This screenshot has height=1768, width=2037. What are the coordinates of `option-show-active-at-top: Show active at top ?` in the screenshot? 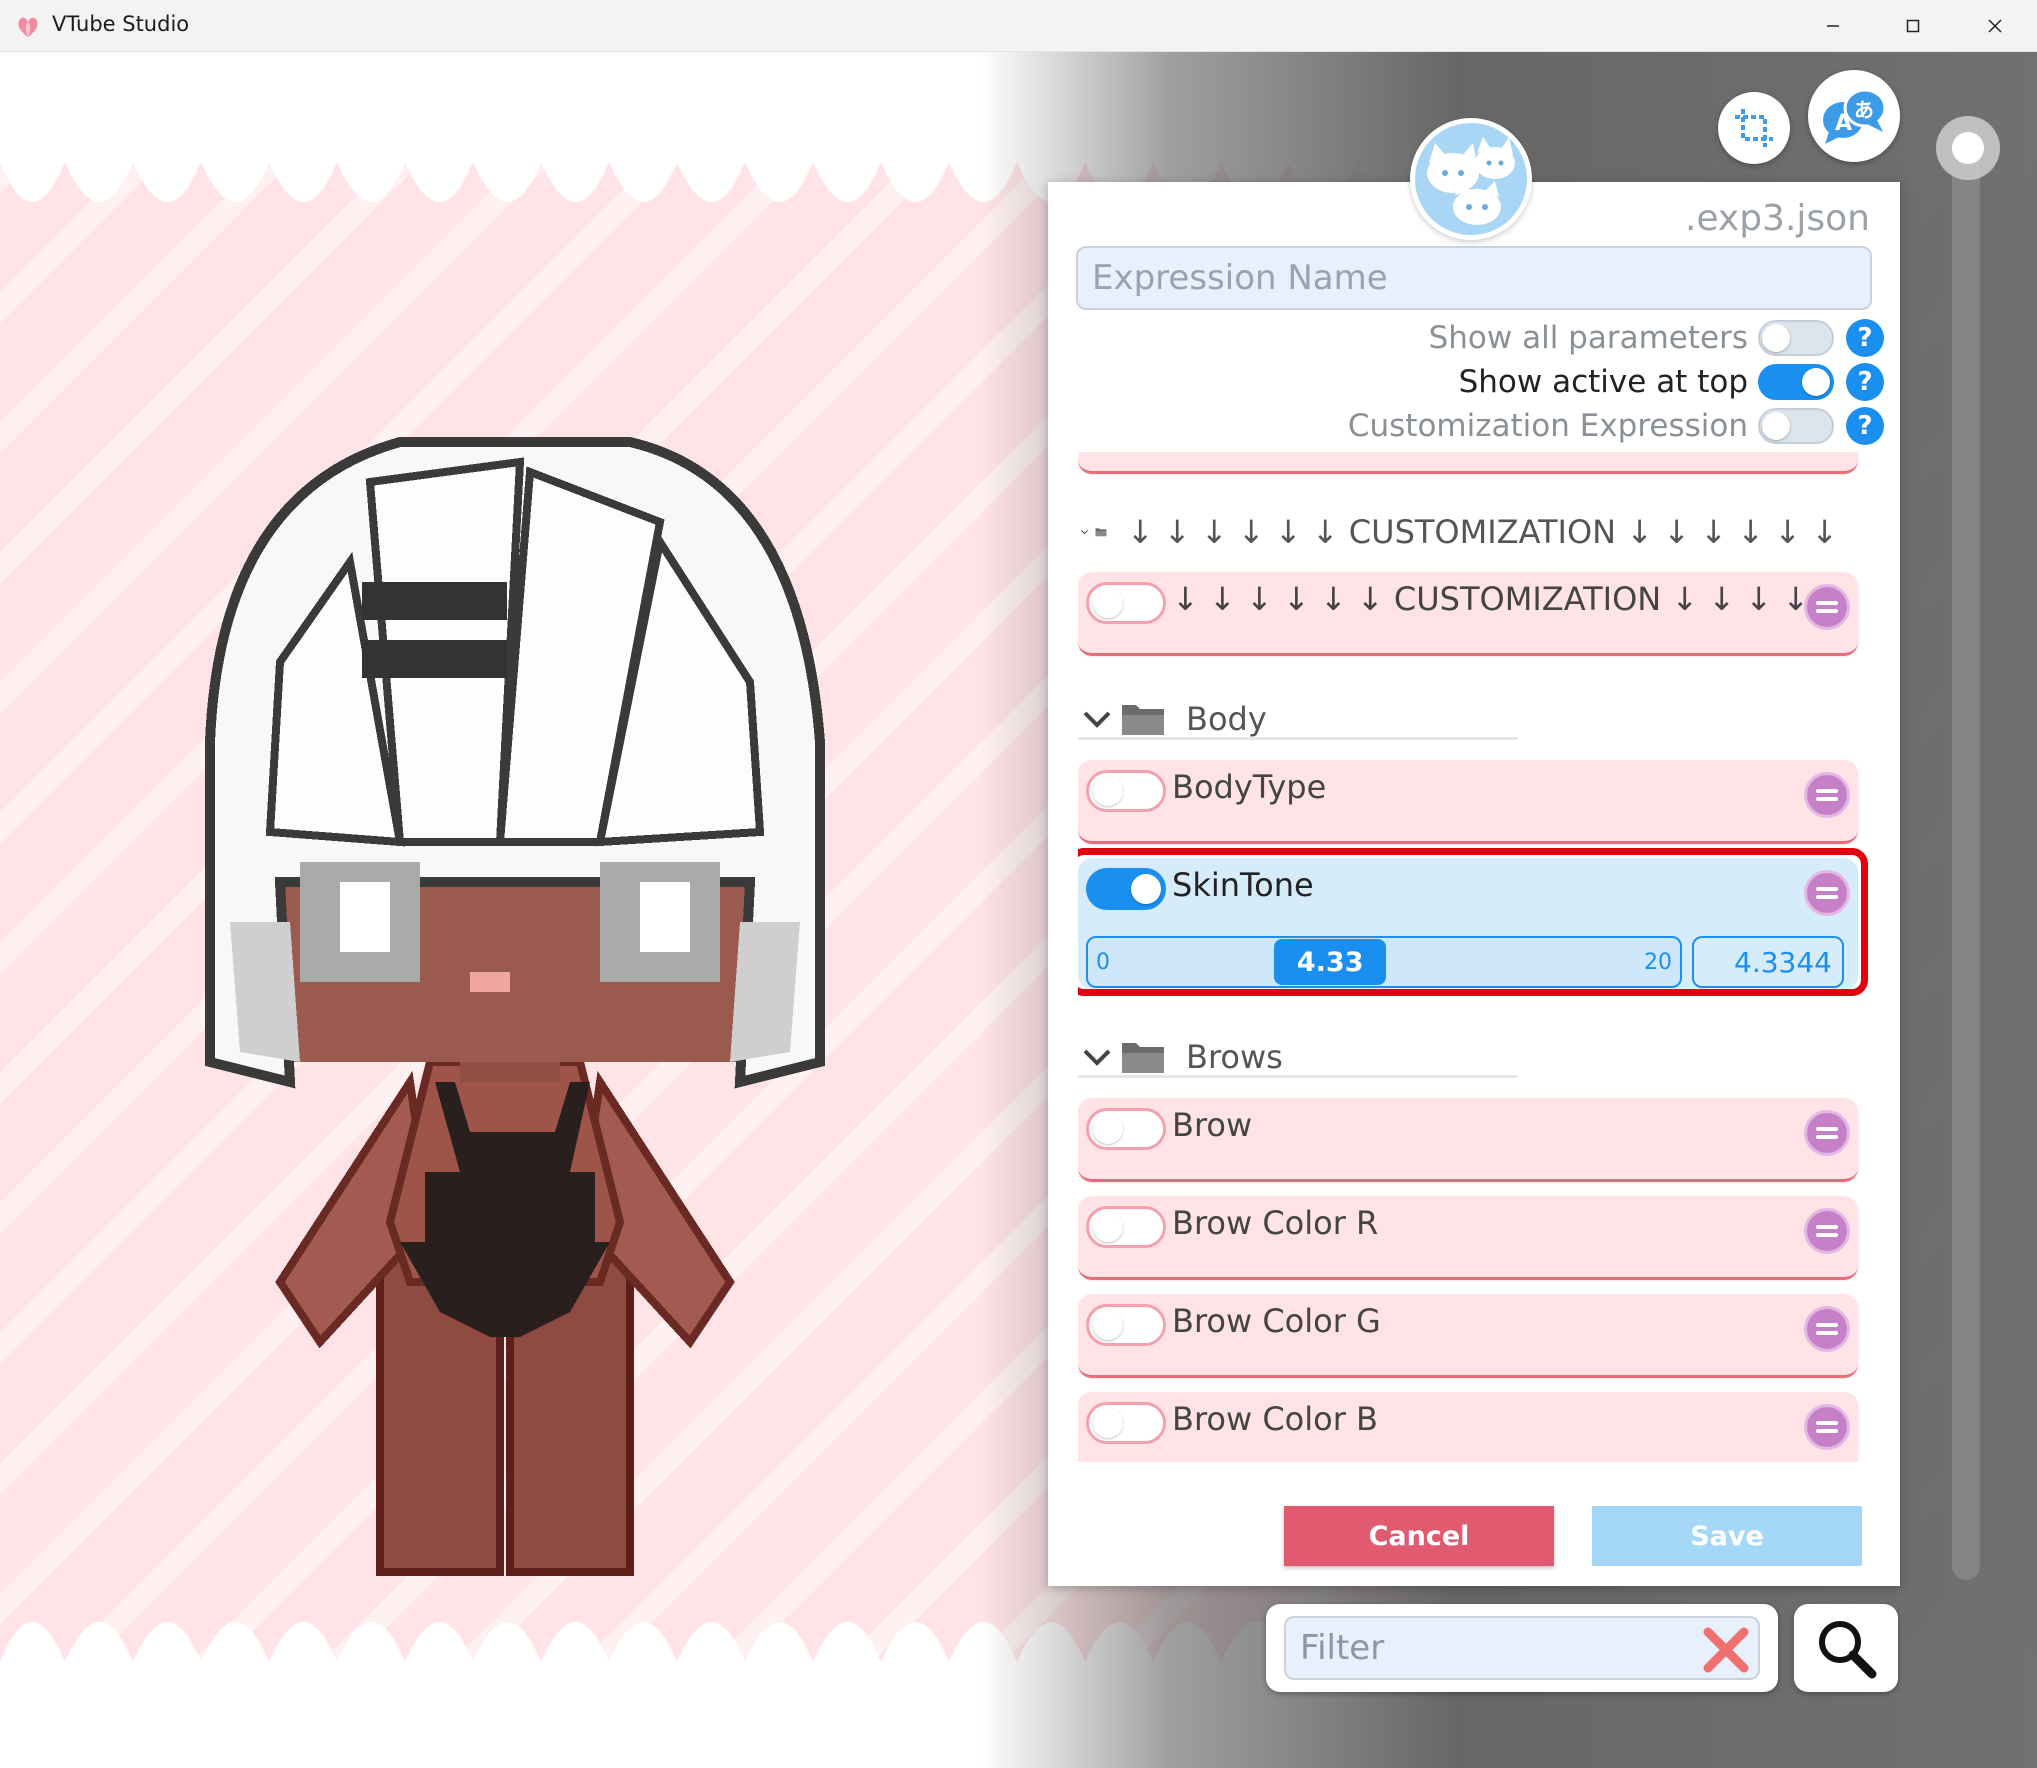 It's located at (1671, 382).